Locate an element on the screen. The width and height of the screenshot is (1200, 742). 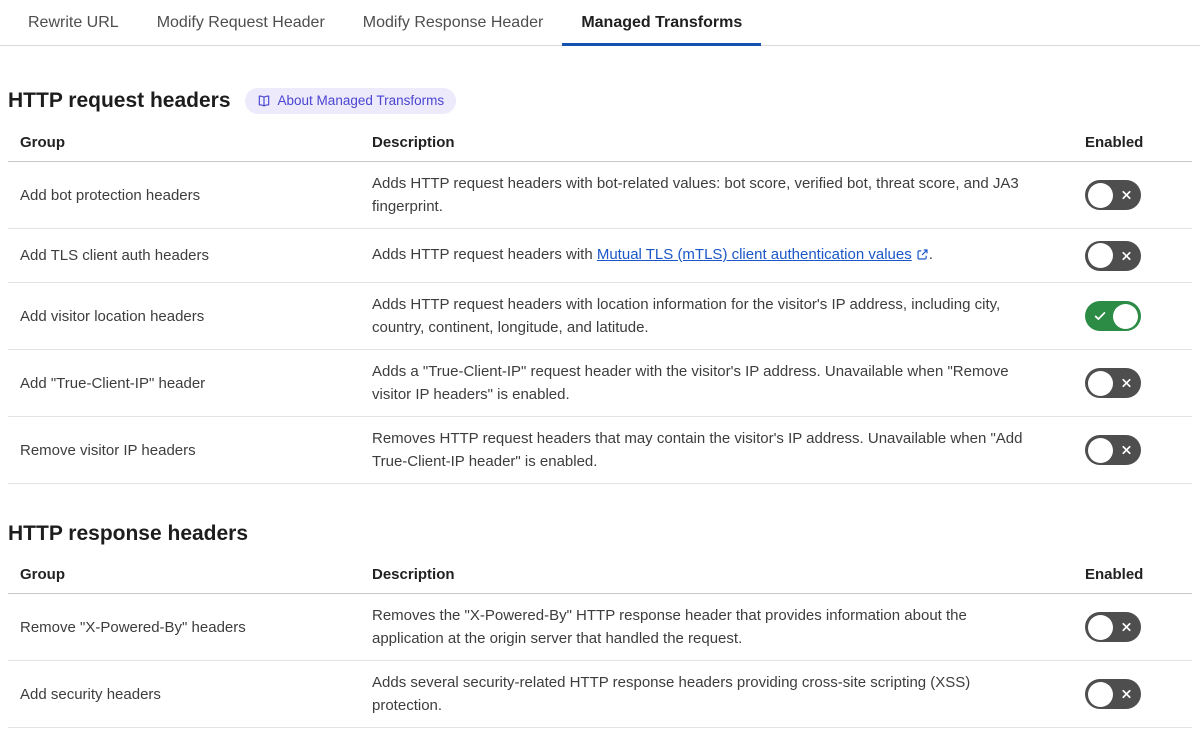
badge-label: About Managed Transforms is located at coordinates (361, 100).